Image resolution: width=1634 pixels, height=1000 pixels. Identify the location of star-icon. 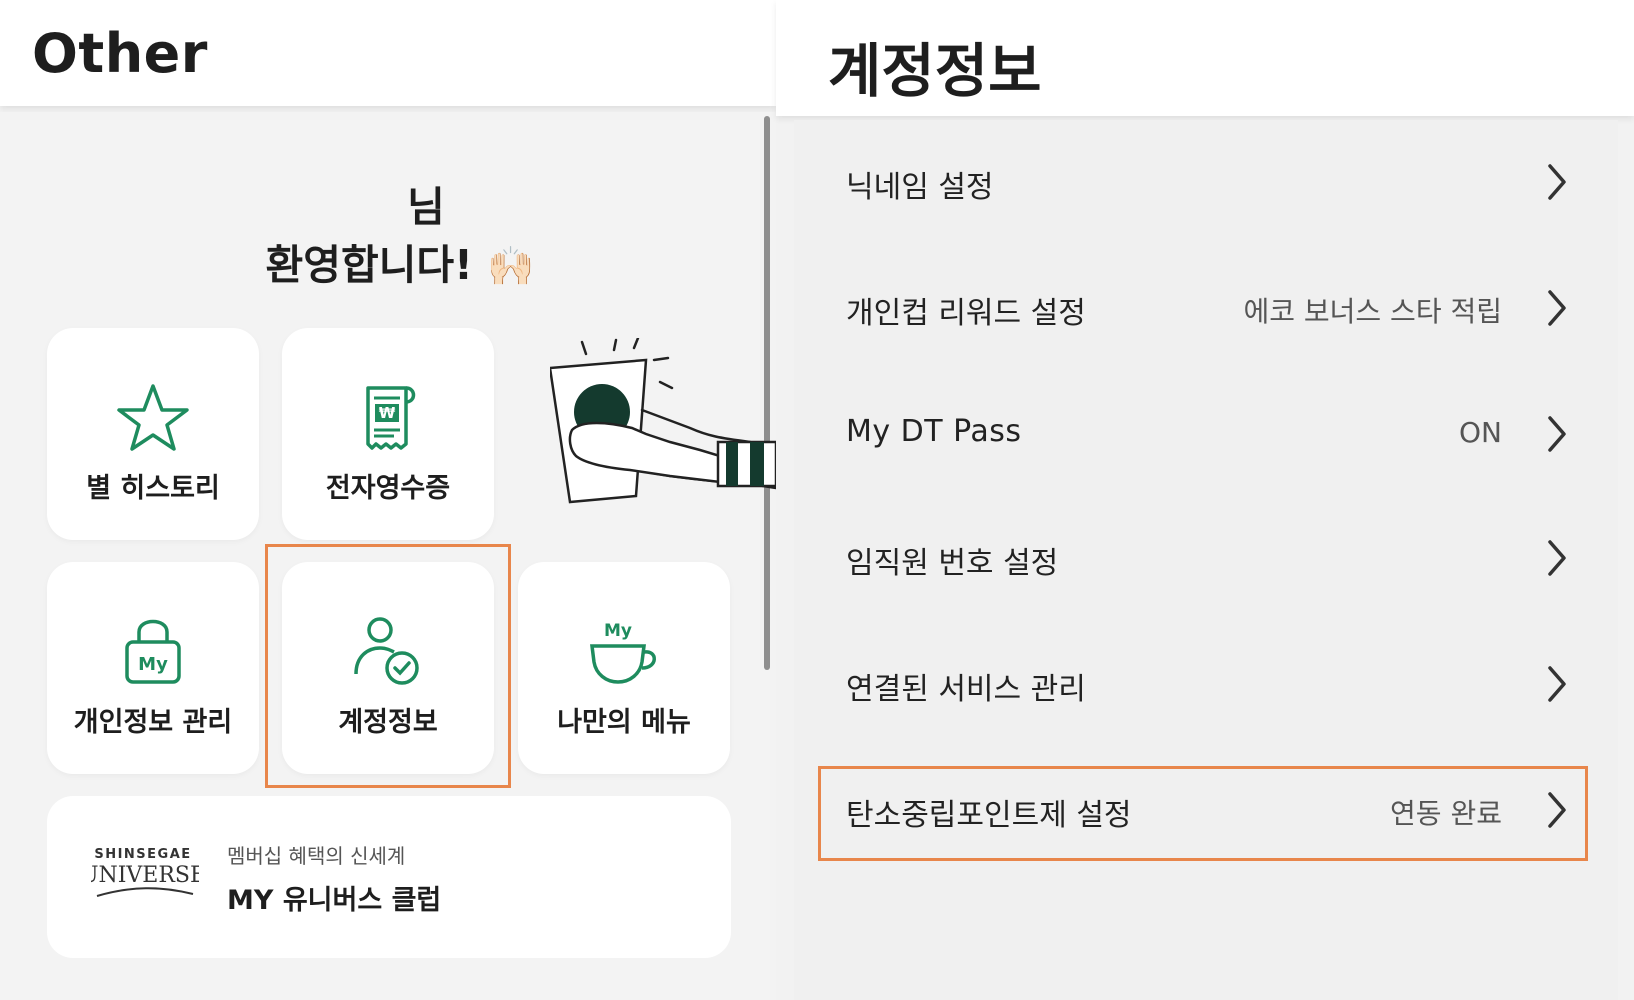
(153, 417).